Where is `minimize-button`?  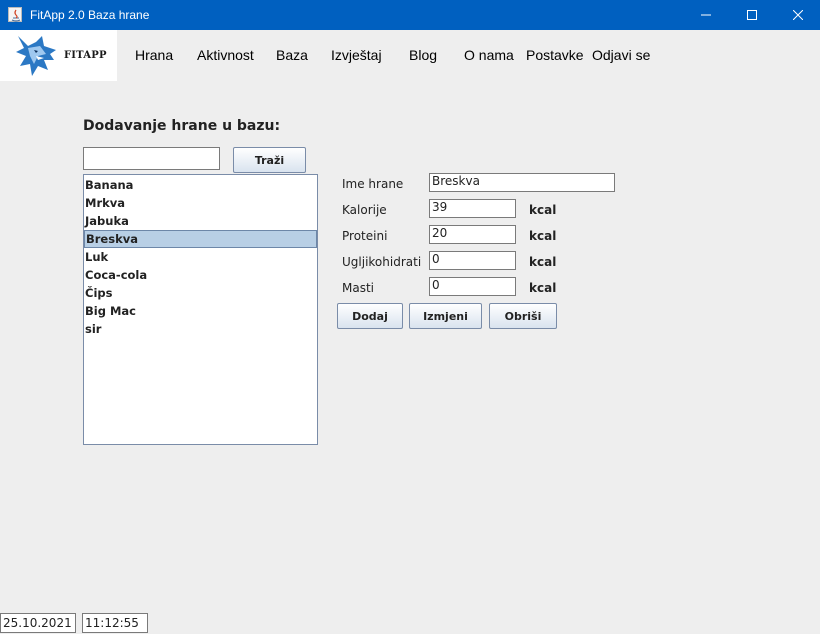
minimize-button is located at coordinates (706, 15).